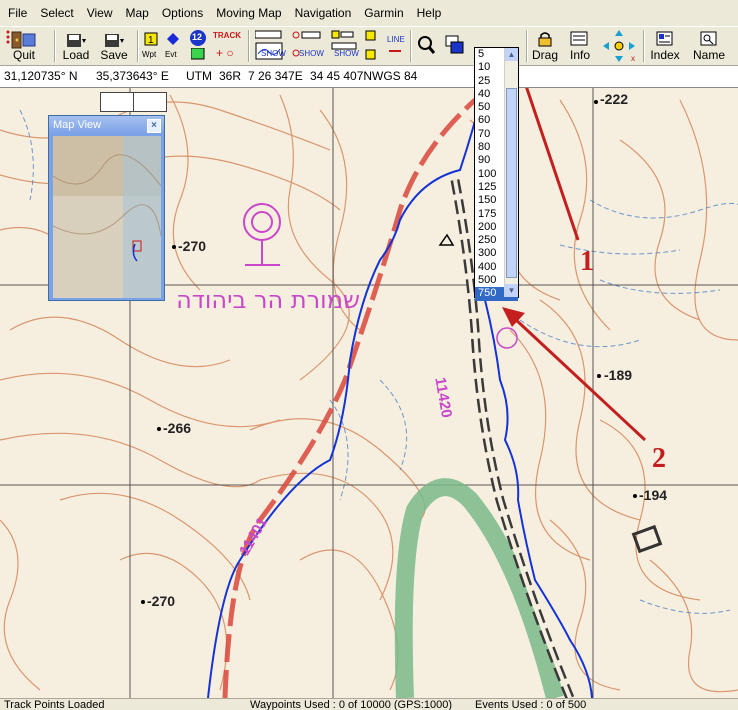 The width and height of the screenshot is (738, 710). I want to click on utm-northing: 34 45 407N, so click(341, 76).